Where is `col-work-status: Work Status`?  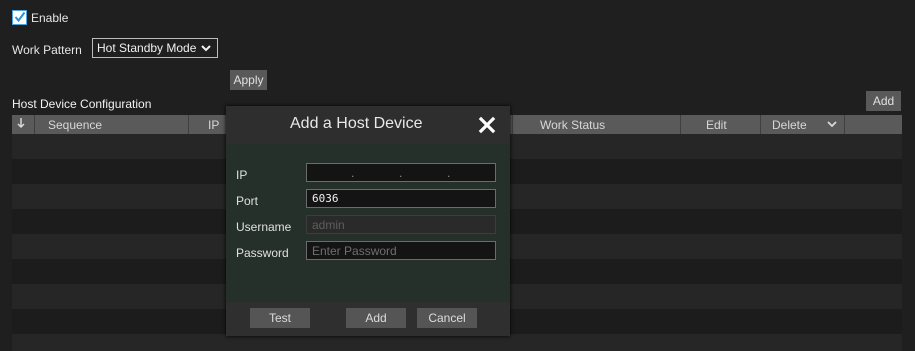
col-work-status: Work Status is located at coordinates (572, 125).